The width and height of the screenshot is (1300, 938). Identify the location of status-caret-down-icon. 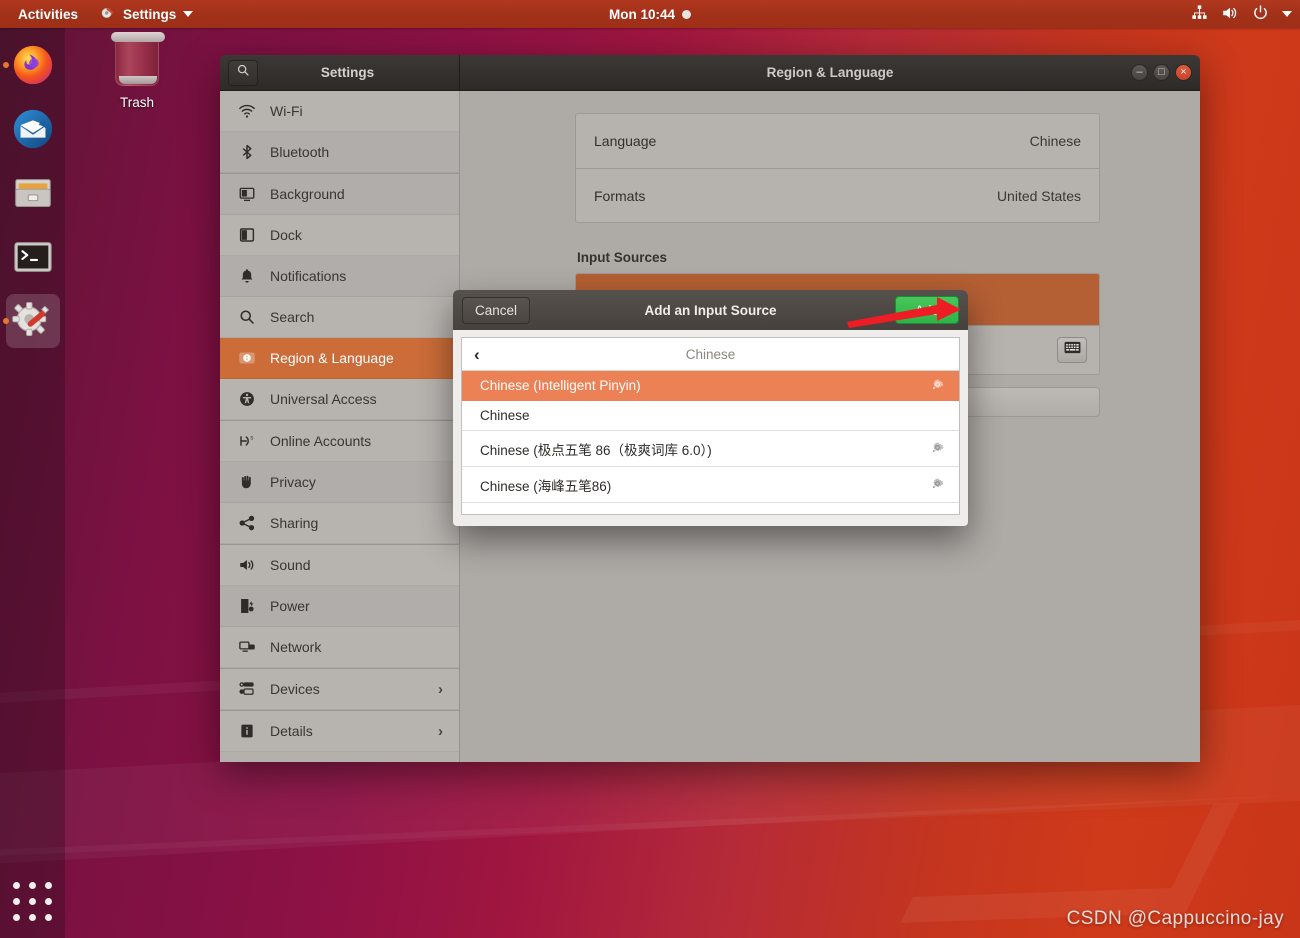
(1287, 14).